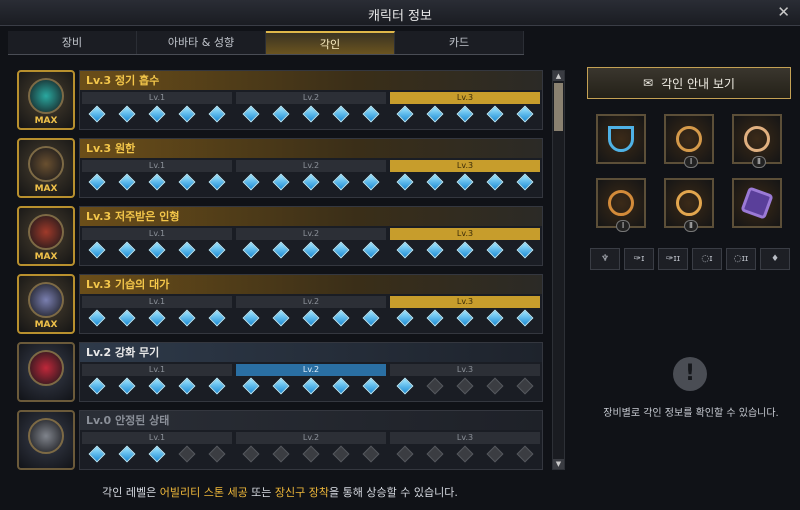 The width and height of the screenshot is (800, 510). What do you see at coordinates (459, 42) in the screenshot?
I see `tab-card: 카드` at bounding box center [459, 42].